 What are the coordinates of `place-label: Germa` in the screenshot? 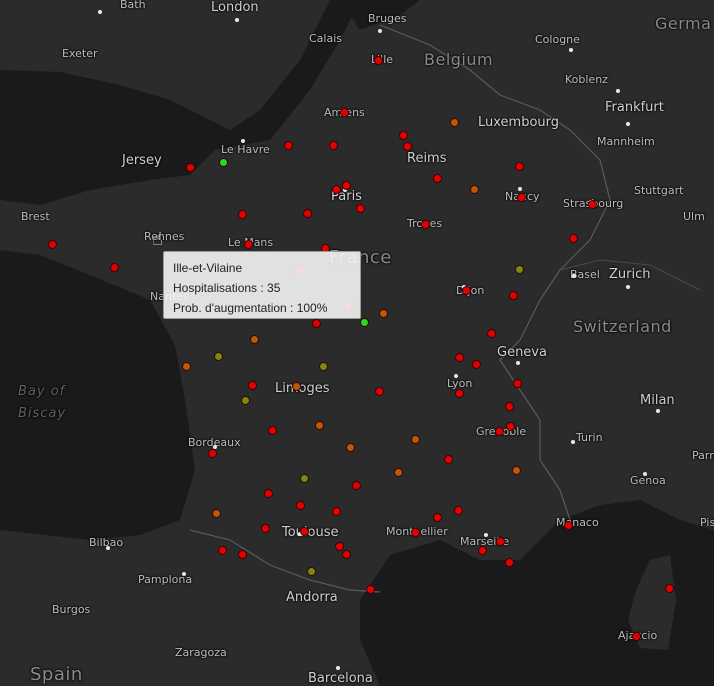 It's located at (683, 23).